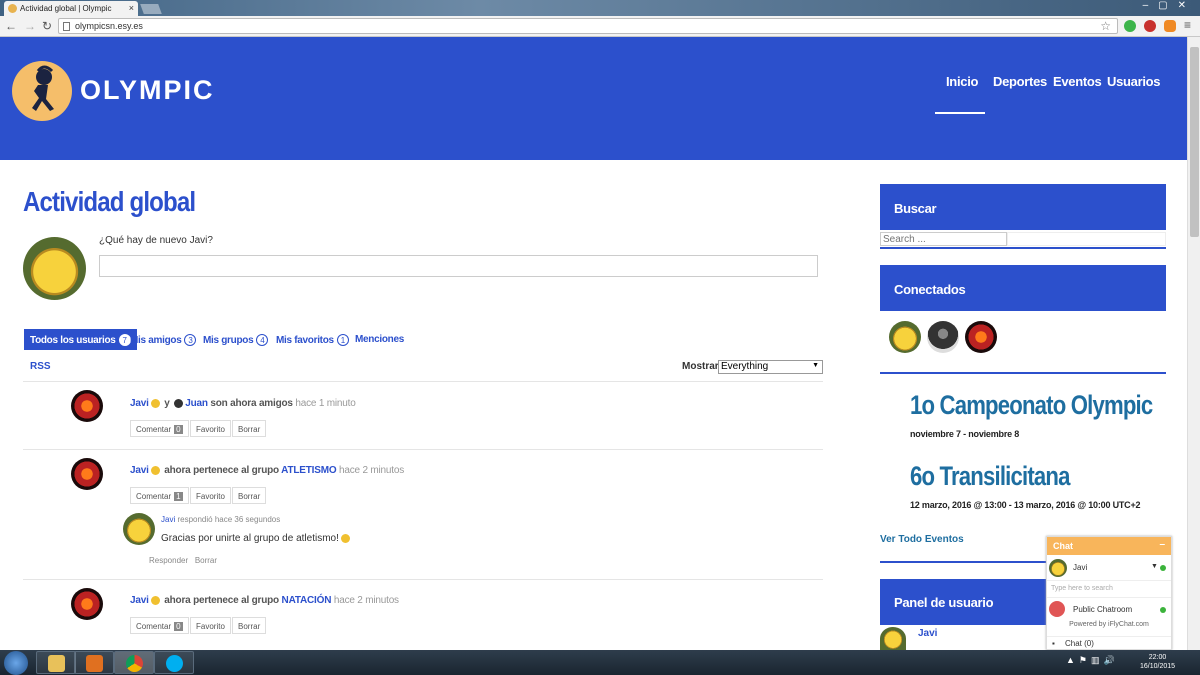 The height and width of the screenshot is (675, 1200). Describe the element at coordinates (30, 26) in the screenshot. I see `forward-arrow-icon: →` at that location.